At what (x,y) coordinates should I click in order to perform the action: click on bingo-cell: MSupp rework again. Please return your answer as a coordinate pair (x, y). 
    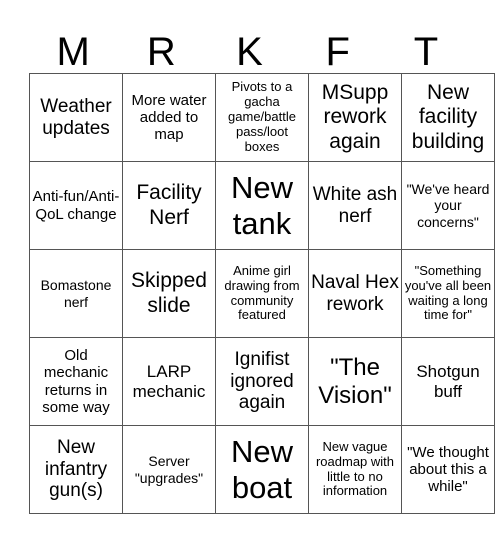
    Looking at the image, I should click on (355, 117).